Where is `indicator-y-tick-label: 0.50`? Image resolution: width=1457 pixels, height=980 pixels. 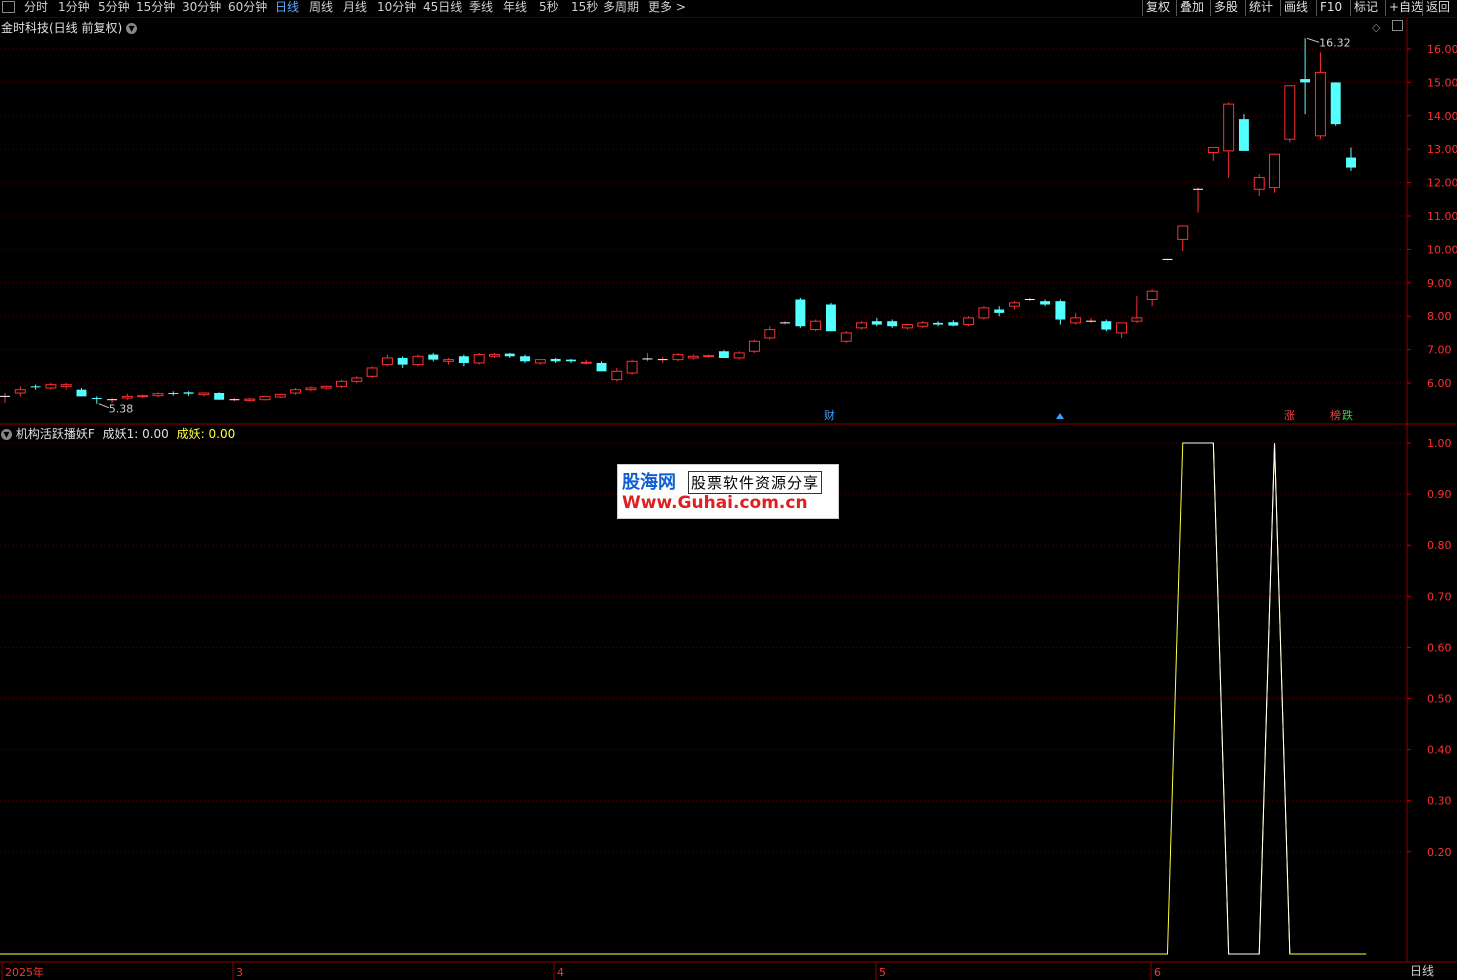 indicator-y-tick-label: 0.50 is located at coordinates (1439, 699).